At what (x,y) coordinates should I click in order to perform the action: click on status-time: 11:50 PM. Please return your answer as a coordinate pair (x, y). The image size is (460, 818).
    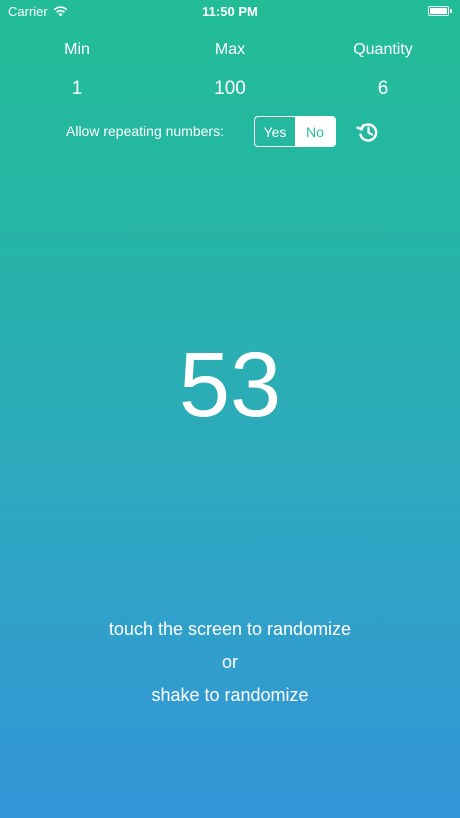
    Looking at the image, I should click on (230, 11).